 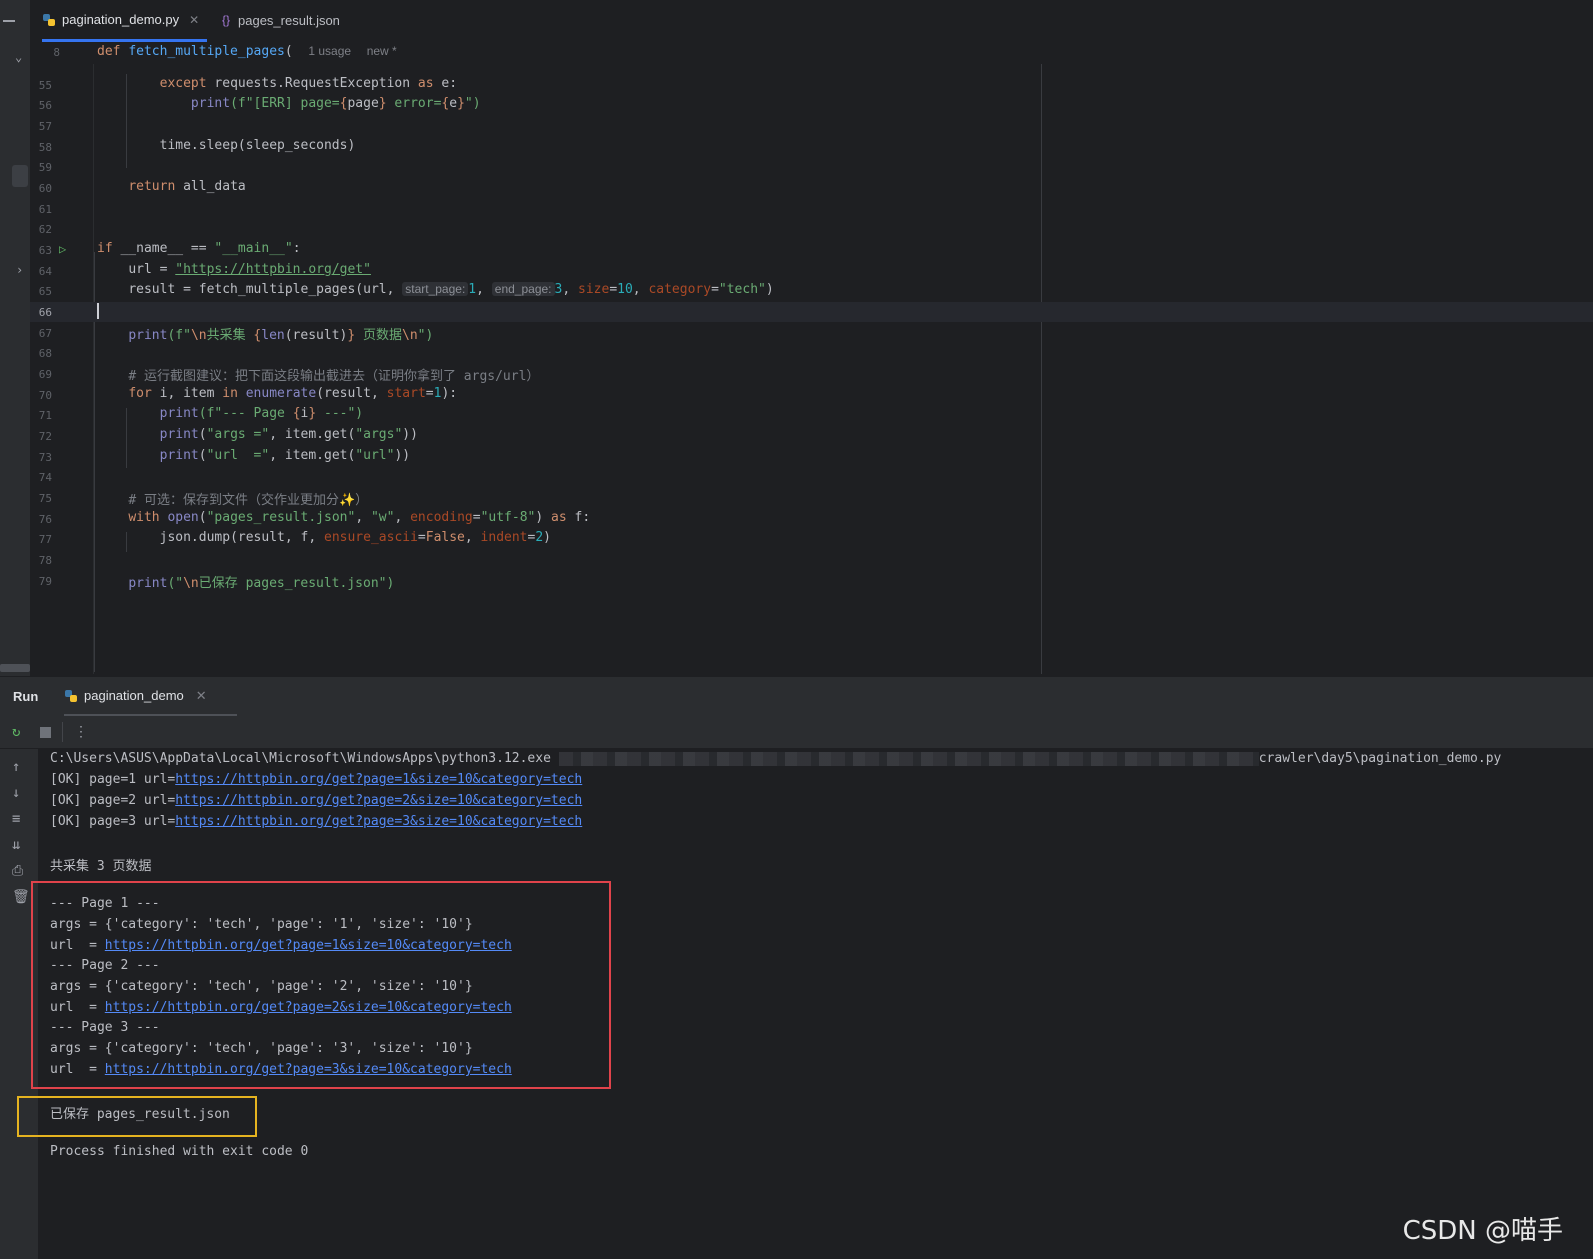 What do you see at coordinates (811, 209) in the screenshot?
I see `code-line: 61` at bounding box center [811, 209].